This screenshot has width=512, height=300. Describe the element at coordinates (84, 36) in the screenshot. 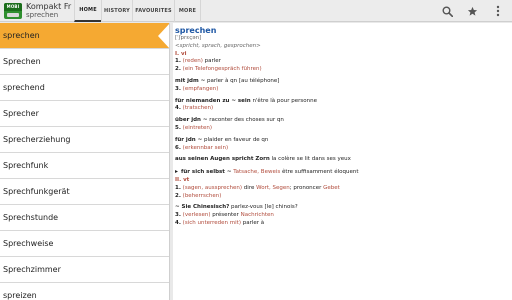

I see `word-list-item-selected: sprechen` at that location.